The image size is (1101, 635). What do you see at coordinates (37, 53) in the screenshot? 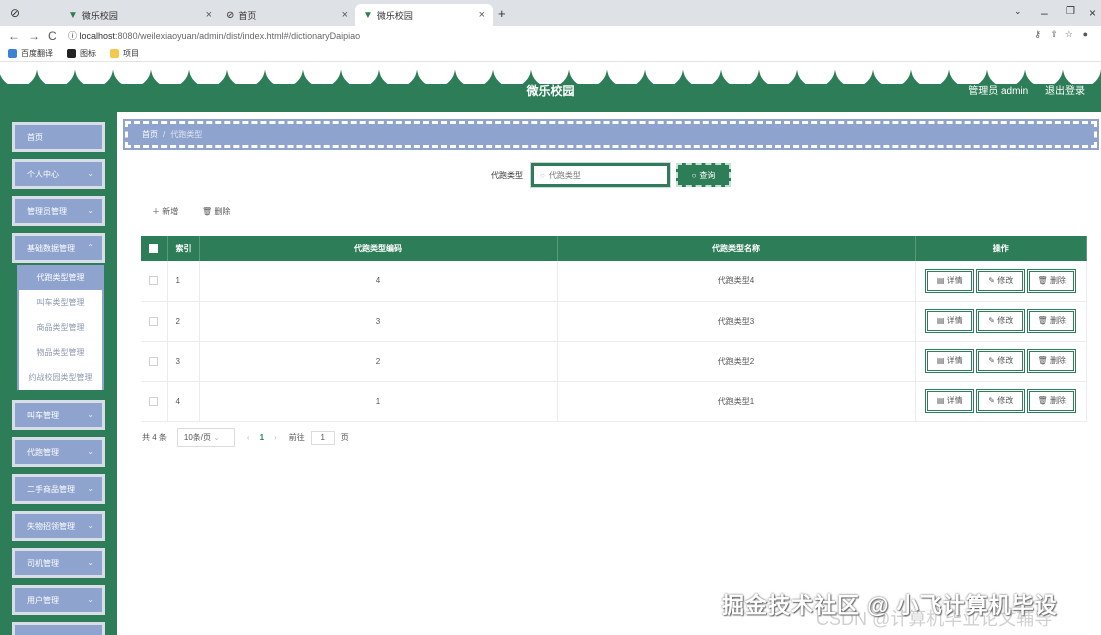
I see `bookmark-label: 百度翻译` at bounding box center [37, 53].